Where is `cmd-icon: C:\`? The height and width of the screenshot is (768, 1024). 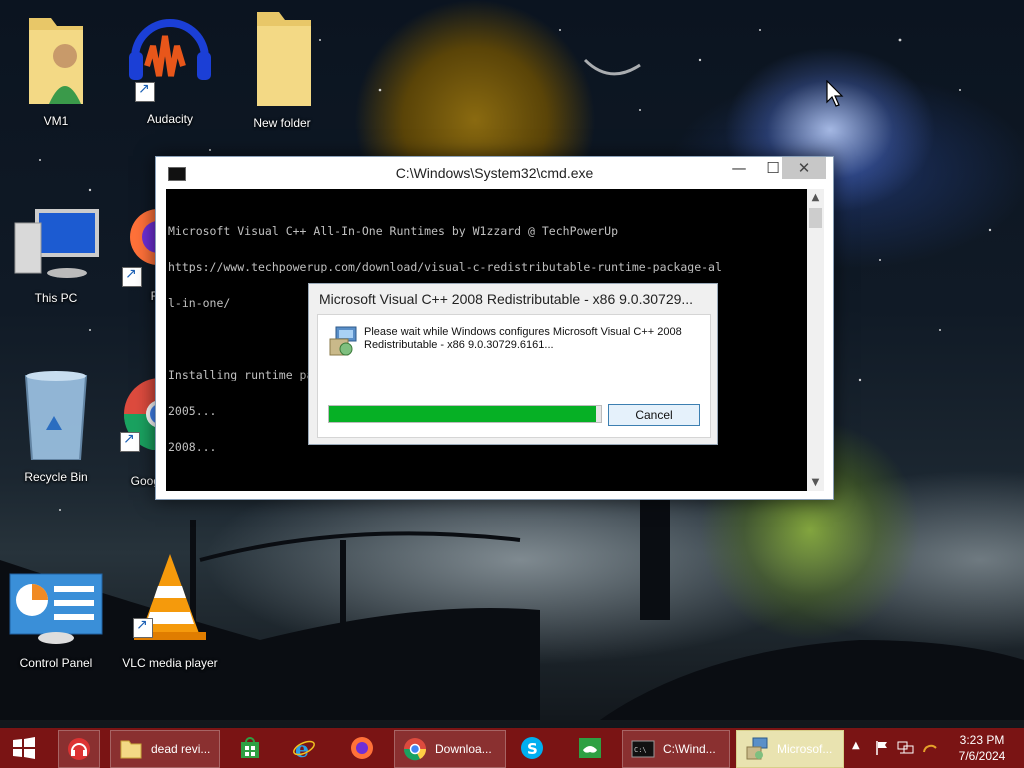
cmd-icon: C:\ is located at coordinates (643, 749).